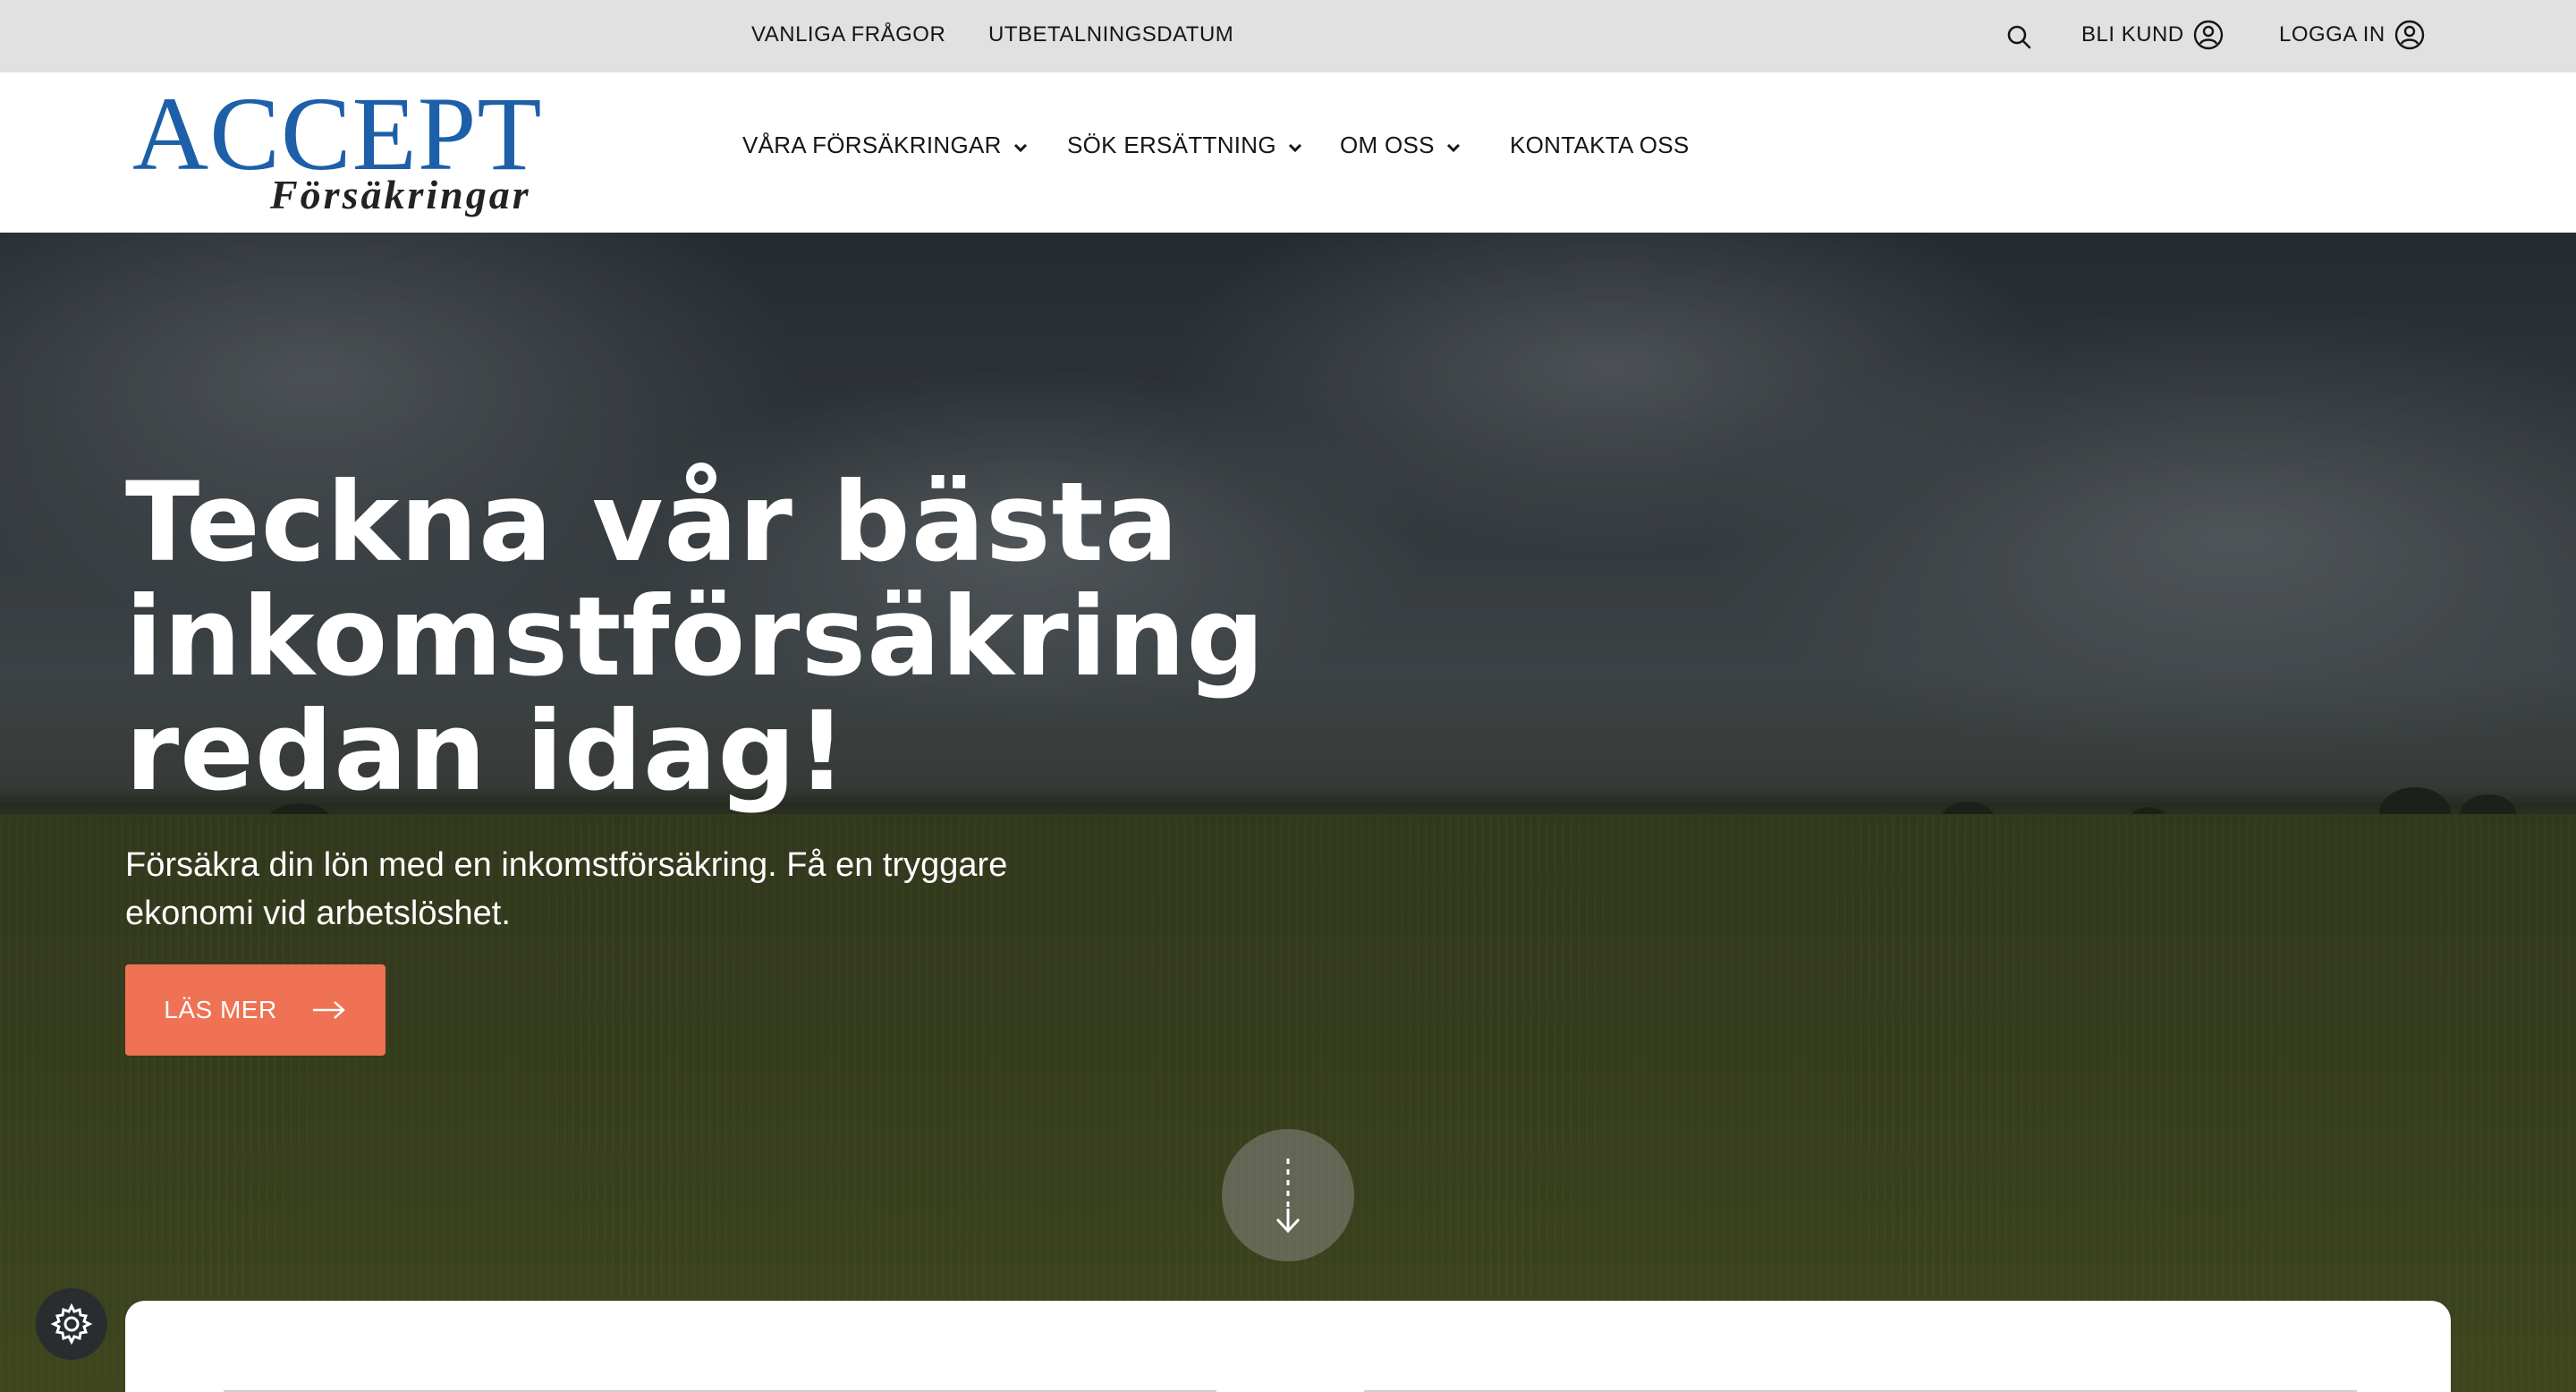  I want to click on content-card, so click(1288, 1346).